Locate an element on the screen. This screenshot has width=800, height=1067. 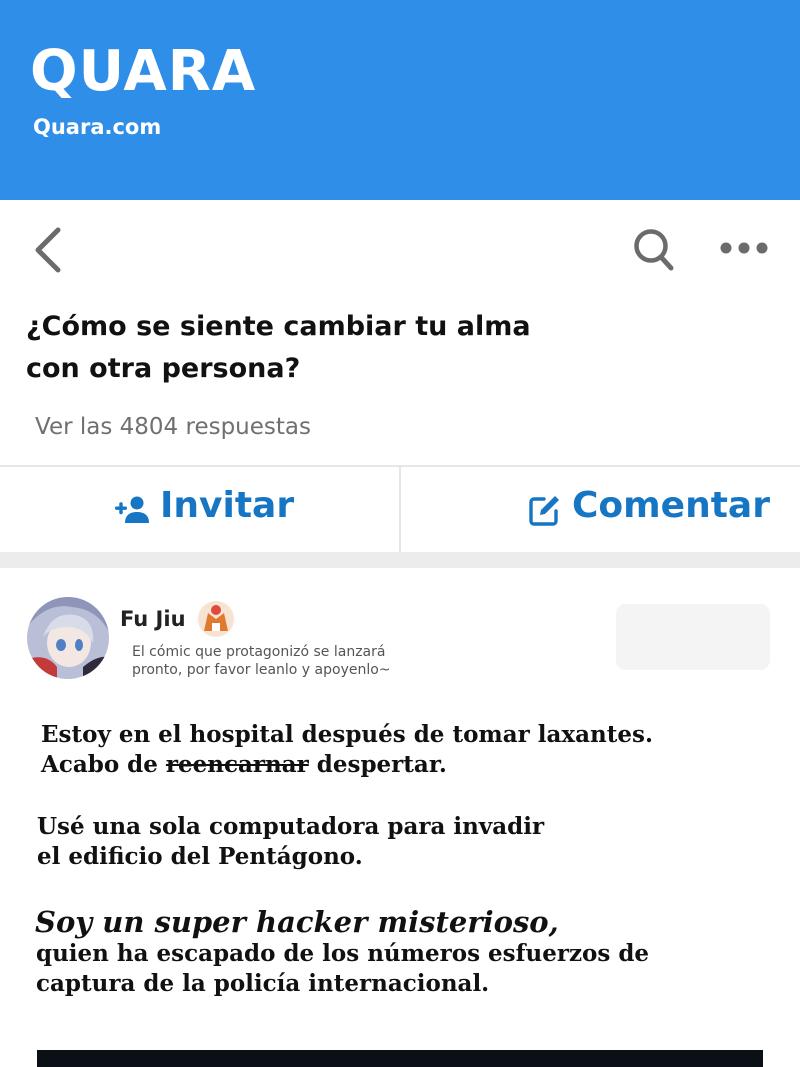
invite-label: Invitar is located at coordinates (227, 505).